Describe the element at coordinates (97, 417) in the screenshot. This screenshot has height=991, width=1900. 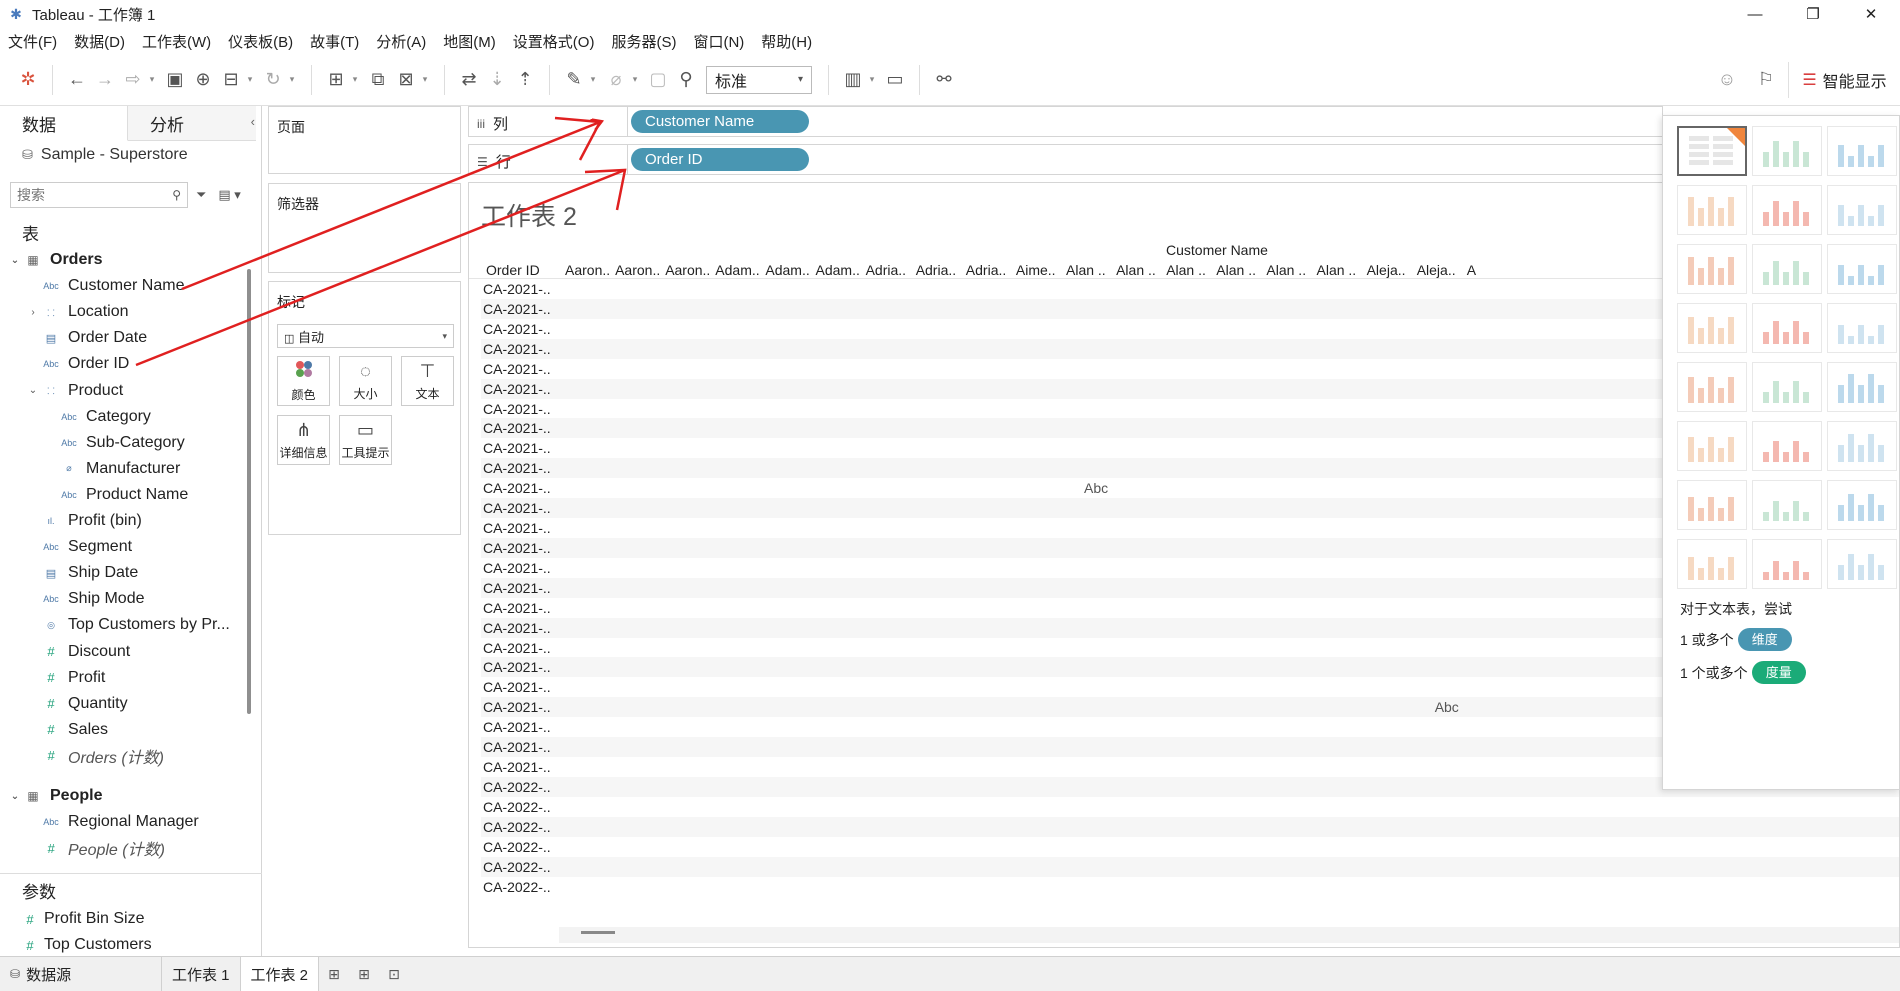
I see `field-item: Abc Category` at that location.